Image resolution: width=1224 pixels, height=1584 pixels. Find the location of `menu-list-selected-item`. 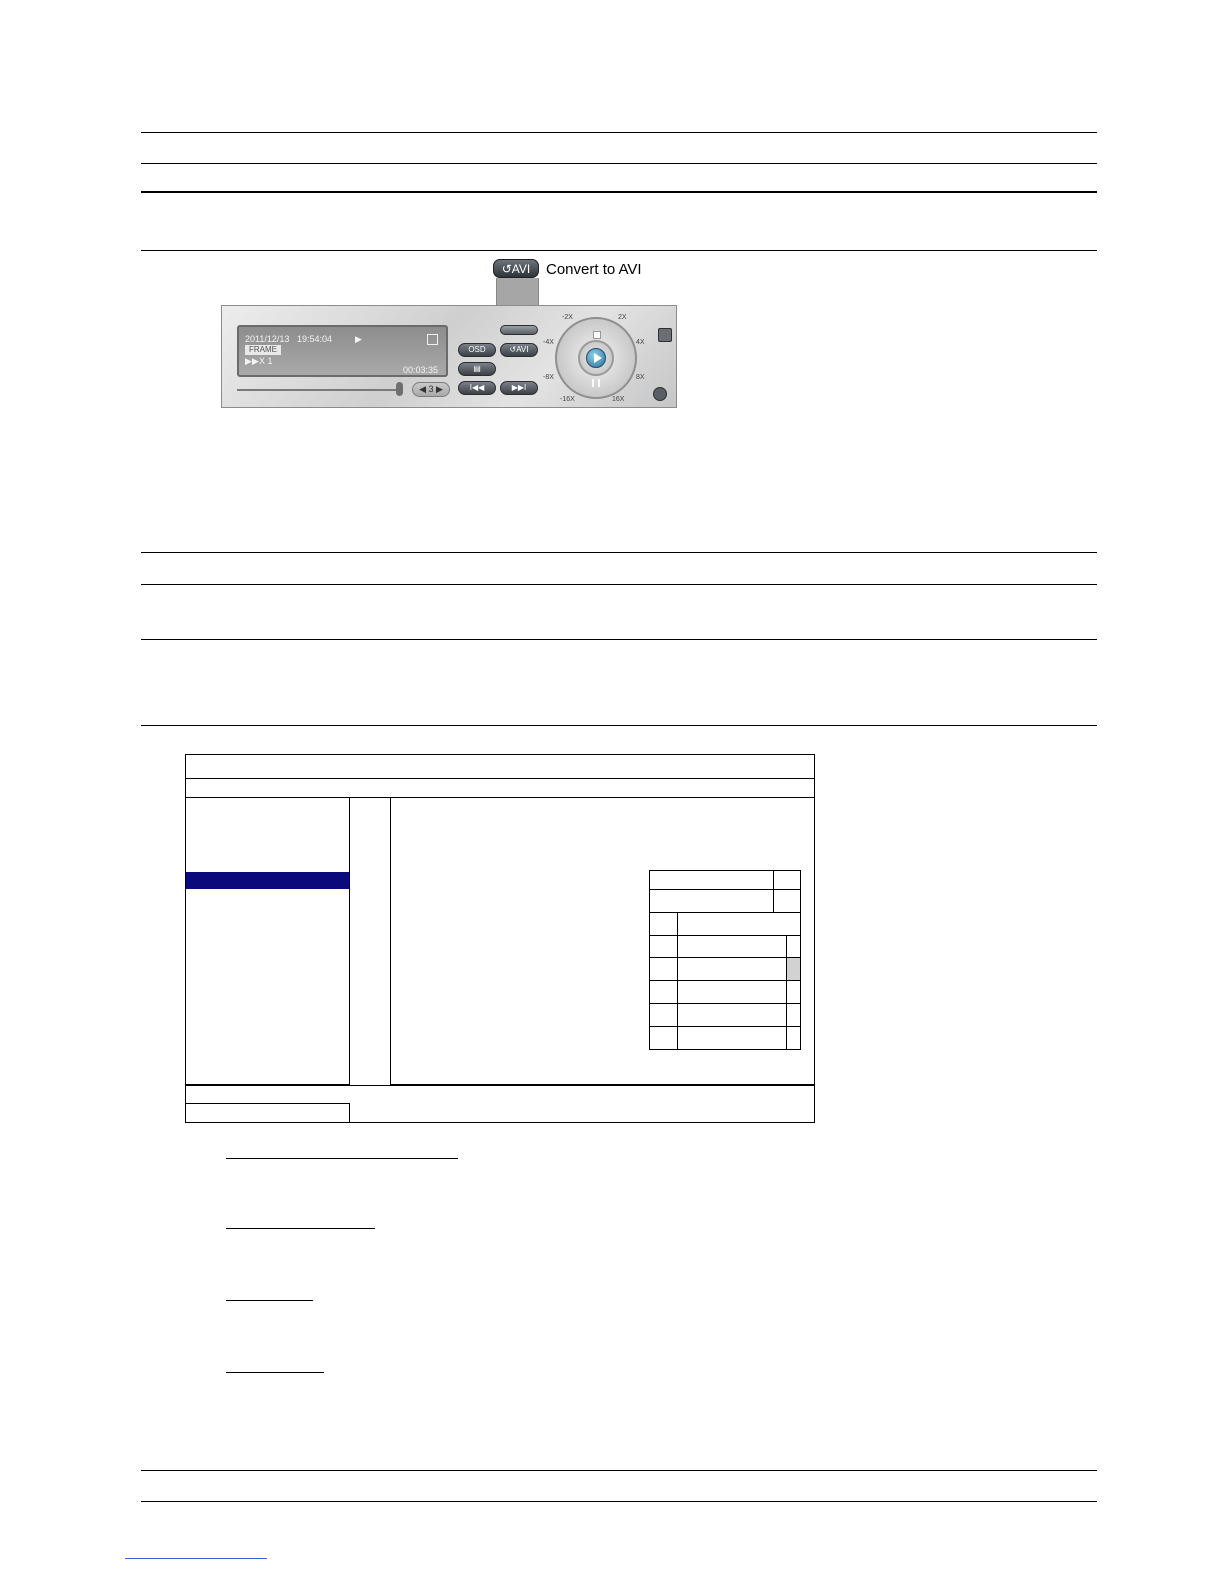

menu-list-selected-item is located at coordinates (267, 880).